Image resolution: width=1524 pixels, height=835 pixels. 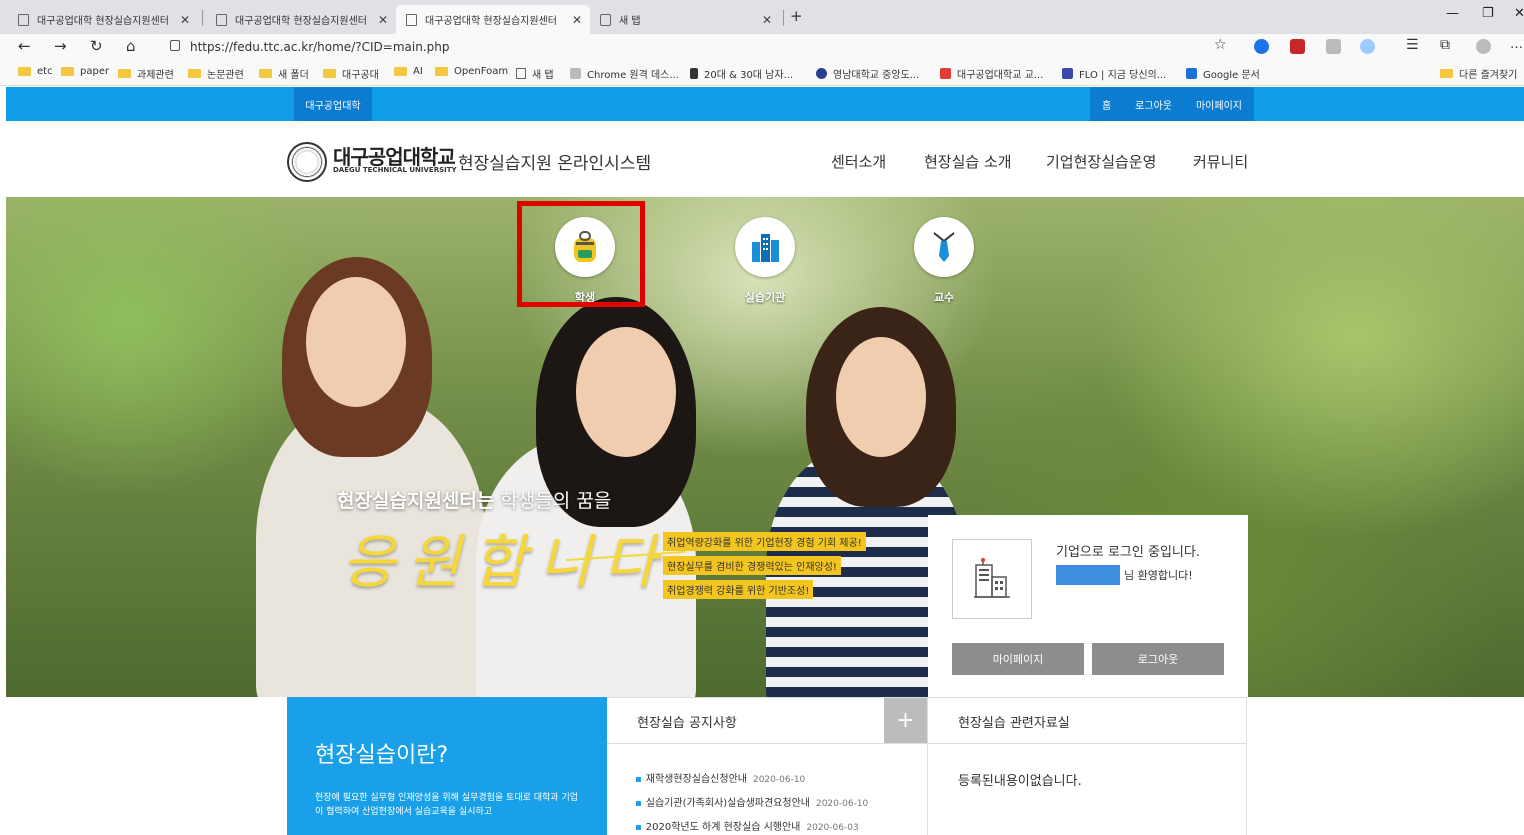 I want to click on menu-center-intro: 센터소개, so click(x=858, y=161).